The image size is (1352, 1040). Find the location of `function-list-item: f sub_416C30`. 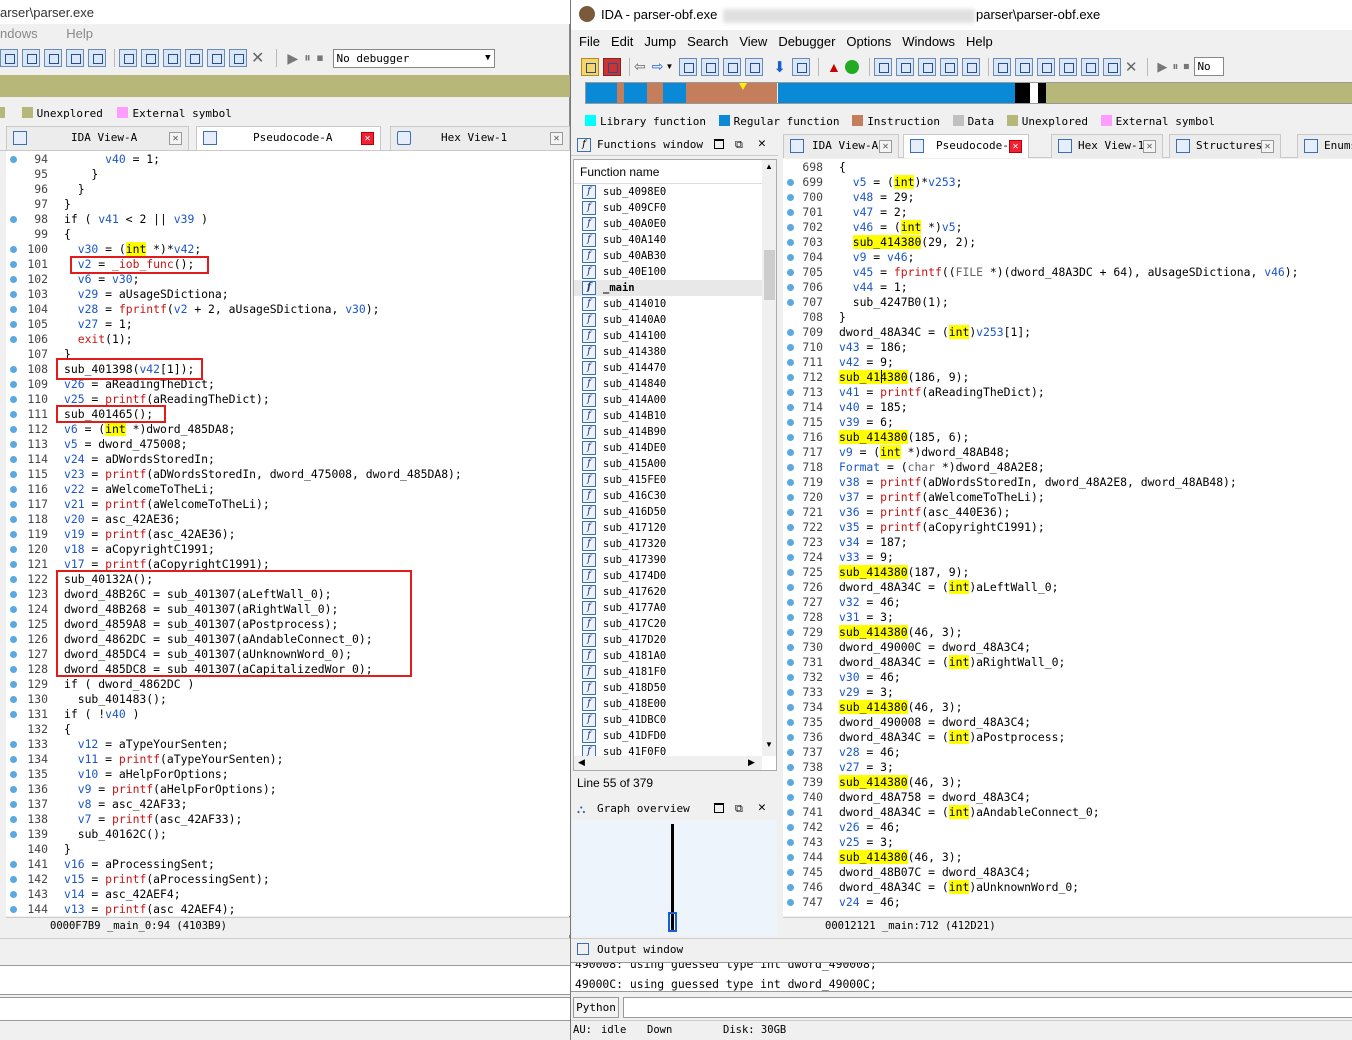

function-list-item: f sub_416C30 is located at coordinates (668, 496).